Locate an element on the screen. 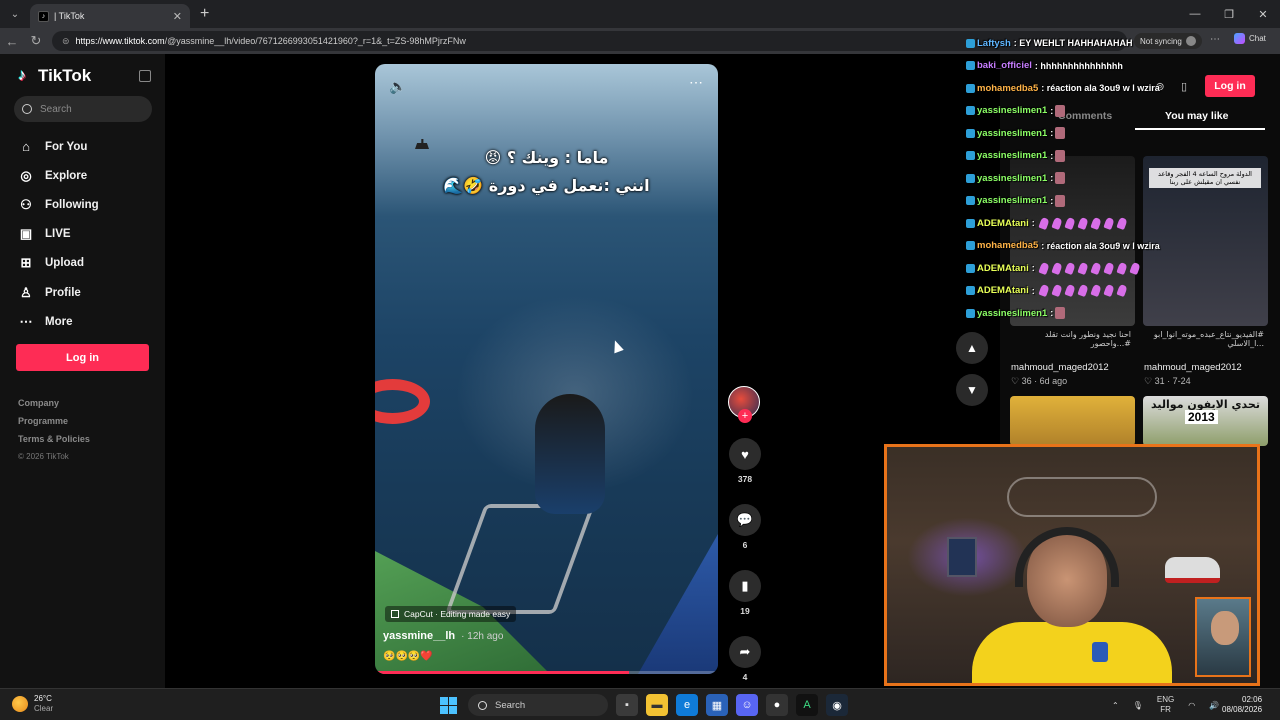 This screenshot has height=720, width=1280. sidebar-item-upload: ⊞Upload is located at coordinates (58, 263).